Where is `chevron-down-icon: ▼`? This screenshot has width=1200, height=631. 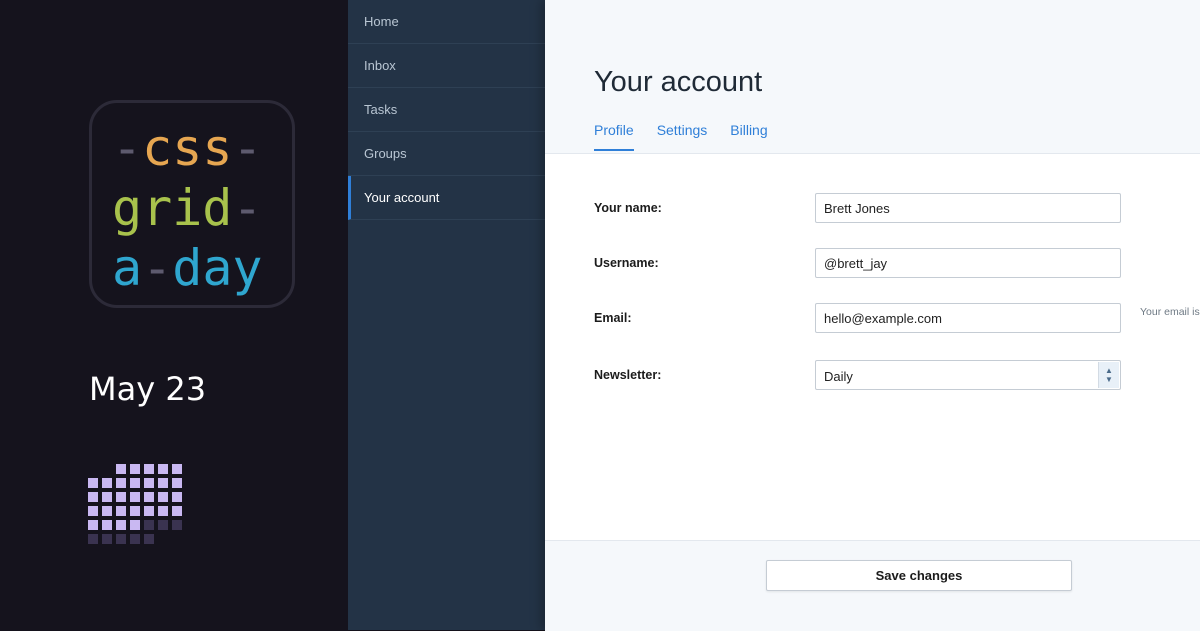
chevron-down-icon: ▼ is located at coordinates (1109, 379).